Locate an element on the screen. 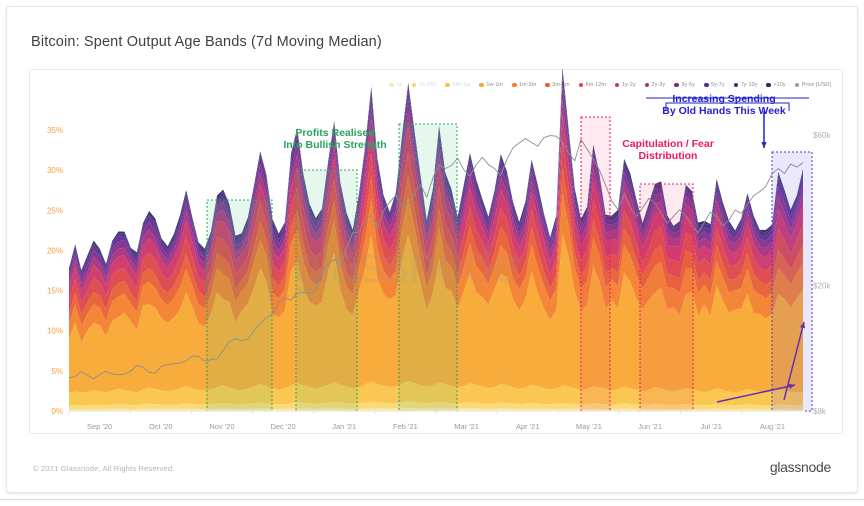 Image resolution: width=864 pixels, height=506 pixels. x-axis-tick-label: May '21 is located at coordinates (589, 426).